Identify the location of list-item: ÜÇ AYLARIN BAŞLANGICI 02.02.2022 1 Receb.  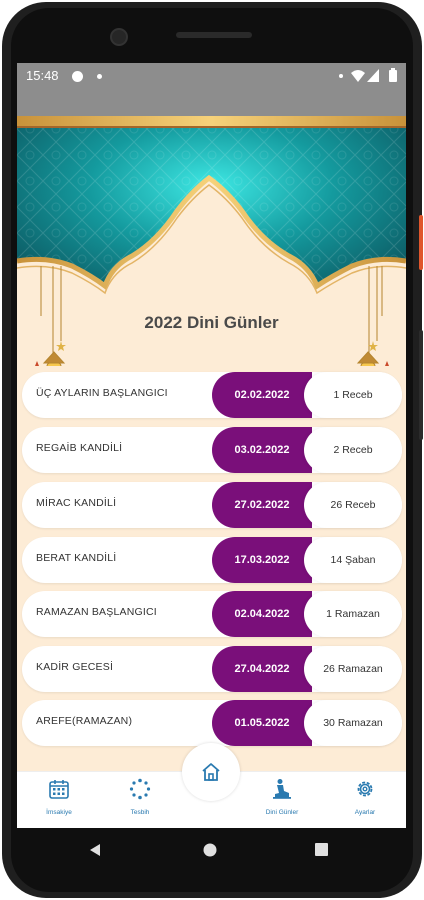
(212, 395).